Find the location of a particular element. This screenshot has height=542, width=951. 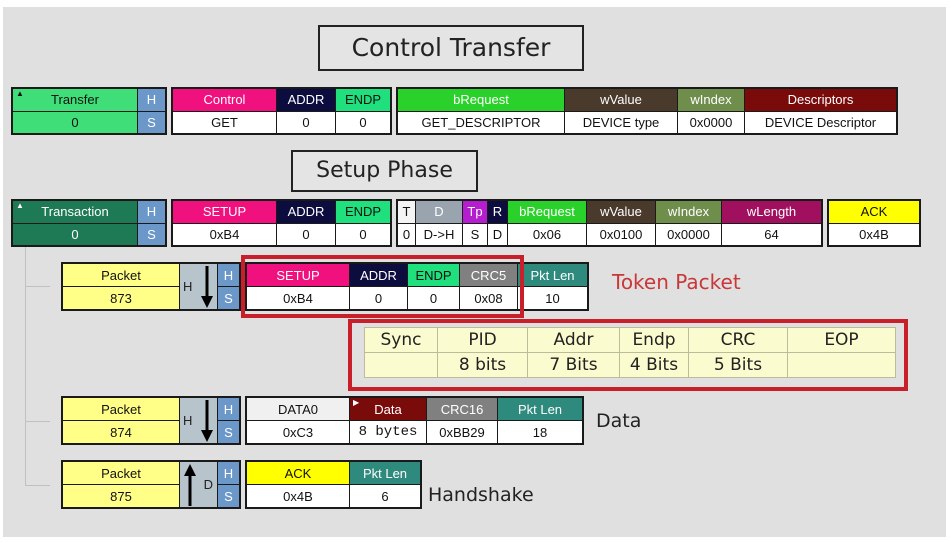

control-transfer-title: Control Transfer is located at coordinates (451, 48).